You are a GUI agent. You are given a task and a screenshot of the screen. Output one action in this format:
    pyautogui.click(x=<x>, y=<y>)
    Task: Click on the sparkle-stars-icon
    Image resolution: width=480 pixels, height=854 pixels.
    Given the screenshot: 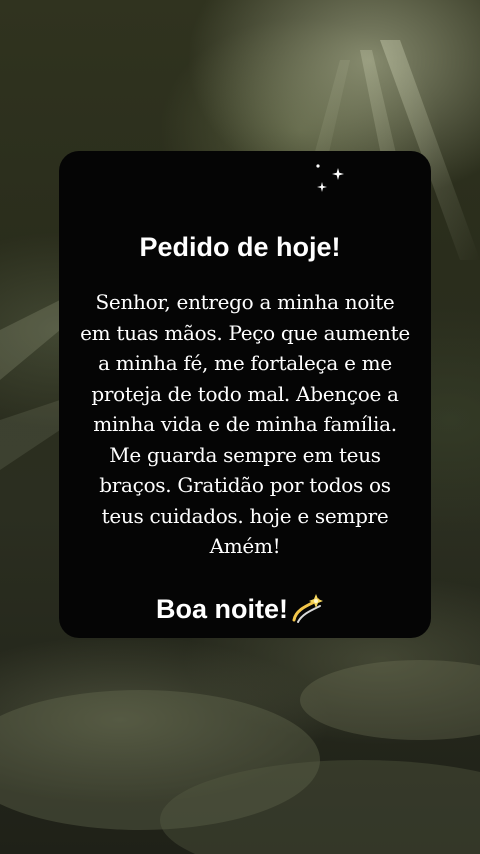 What is the action you would take?
    pyautogui.click(x=330, y=178)
    